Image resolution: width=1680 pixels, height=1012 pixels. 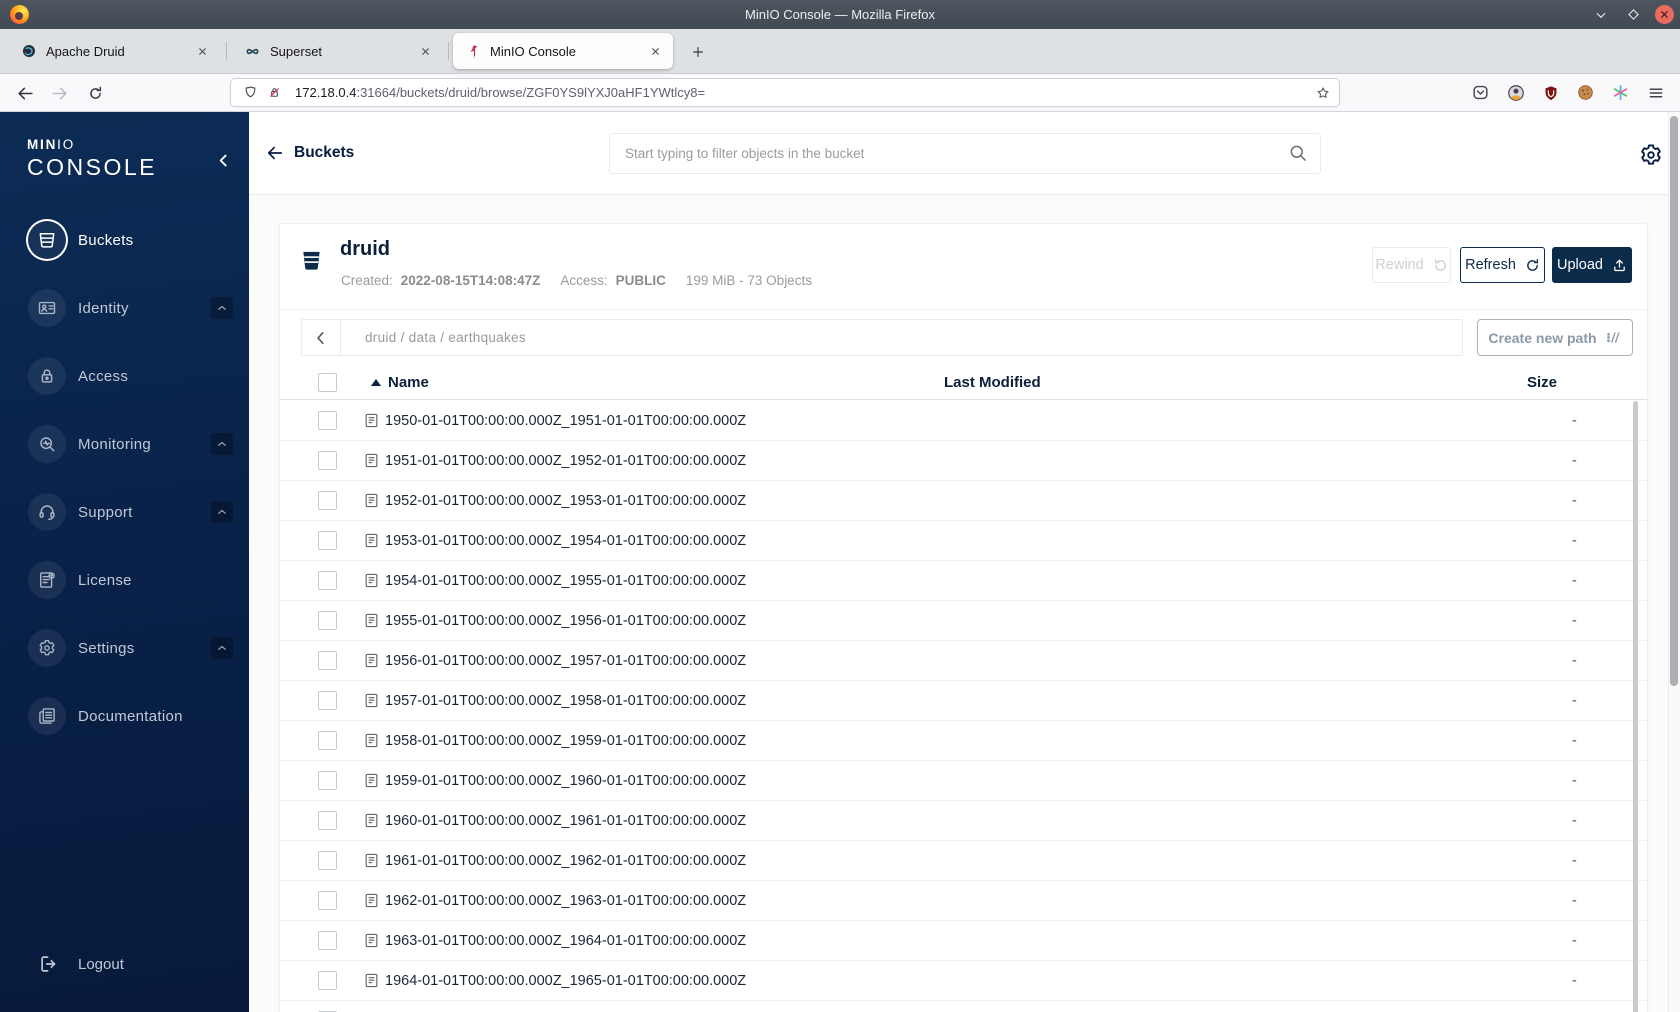 What do you see at coordinates (274, 92) in the screenshot?
I see `insecure-lock-icon` at bounding box center [274, 92].